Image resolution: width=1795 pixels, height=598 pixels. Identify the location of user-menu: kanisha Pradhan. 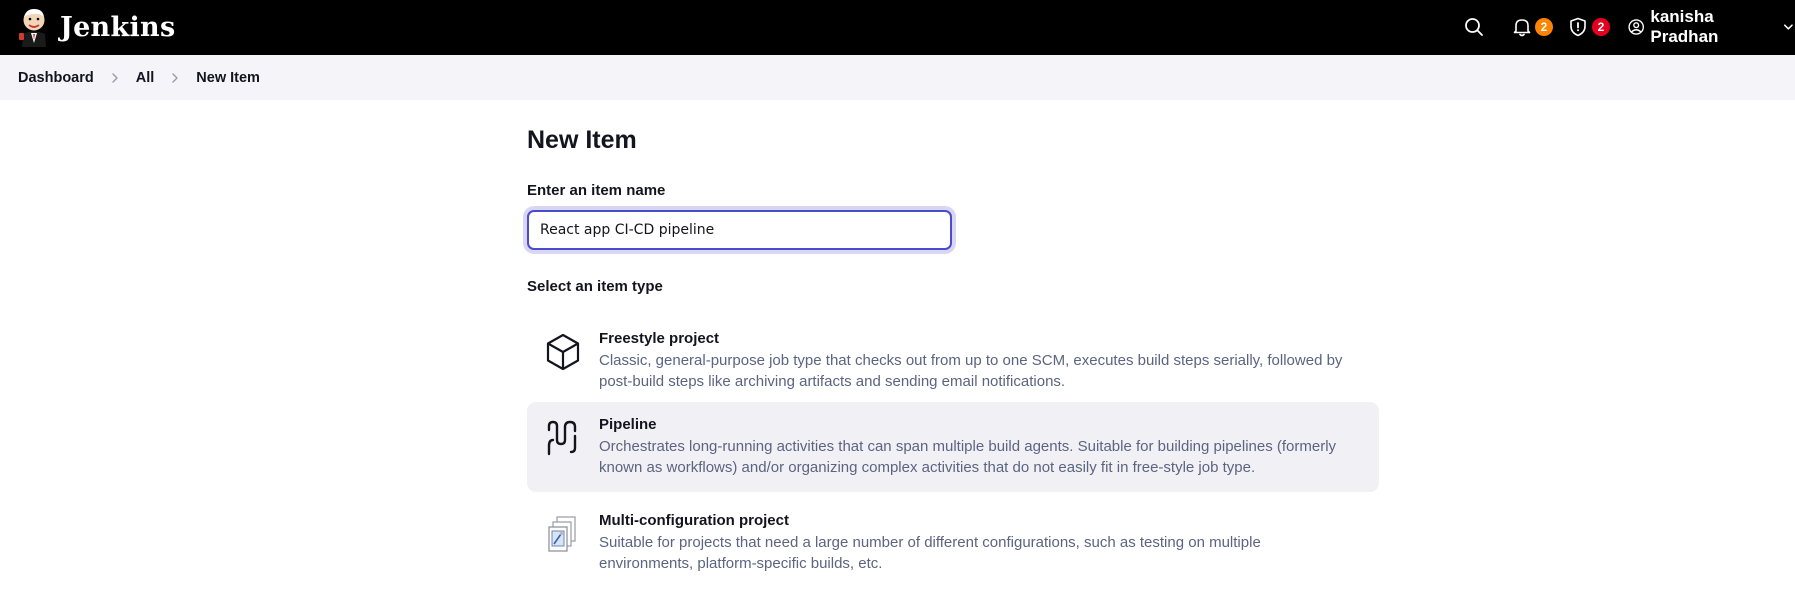
(1711, 26).